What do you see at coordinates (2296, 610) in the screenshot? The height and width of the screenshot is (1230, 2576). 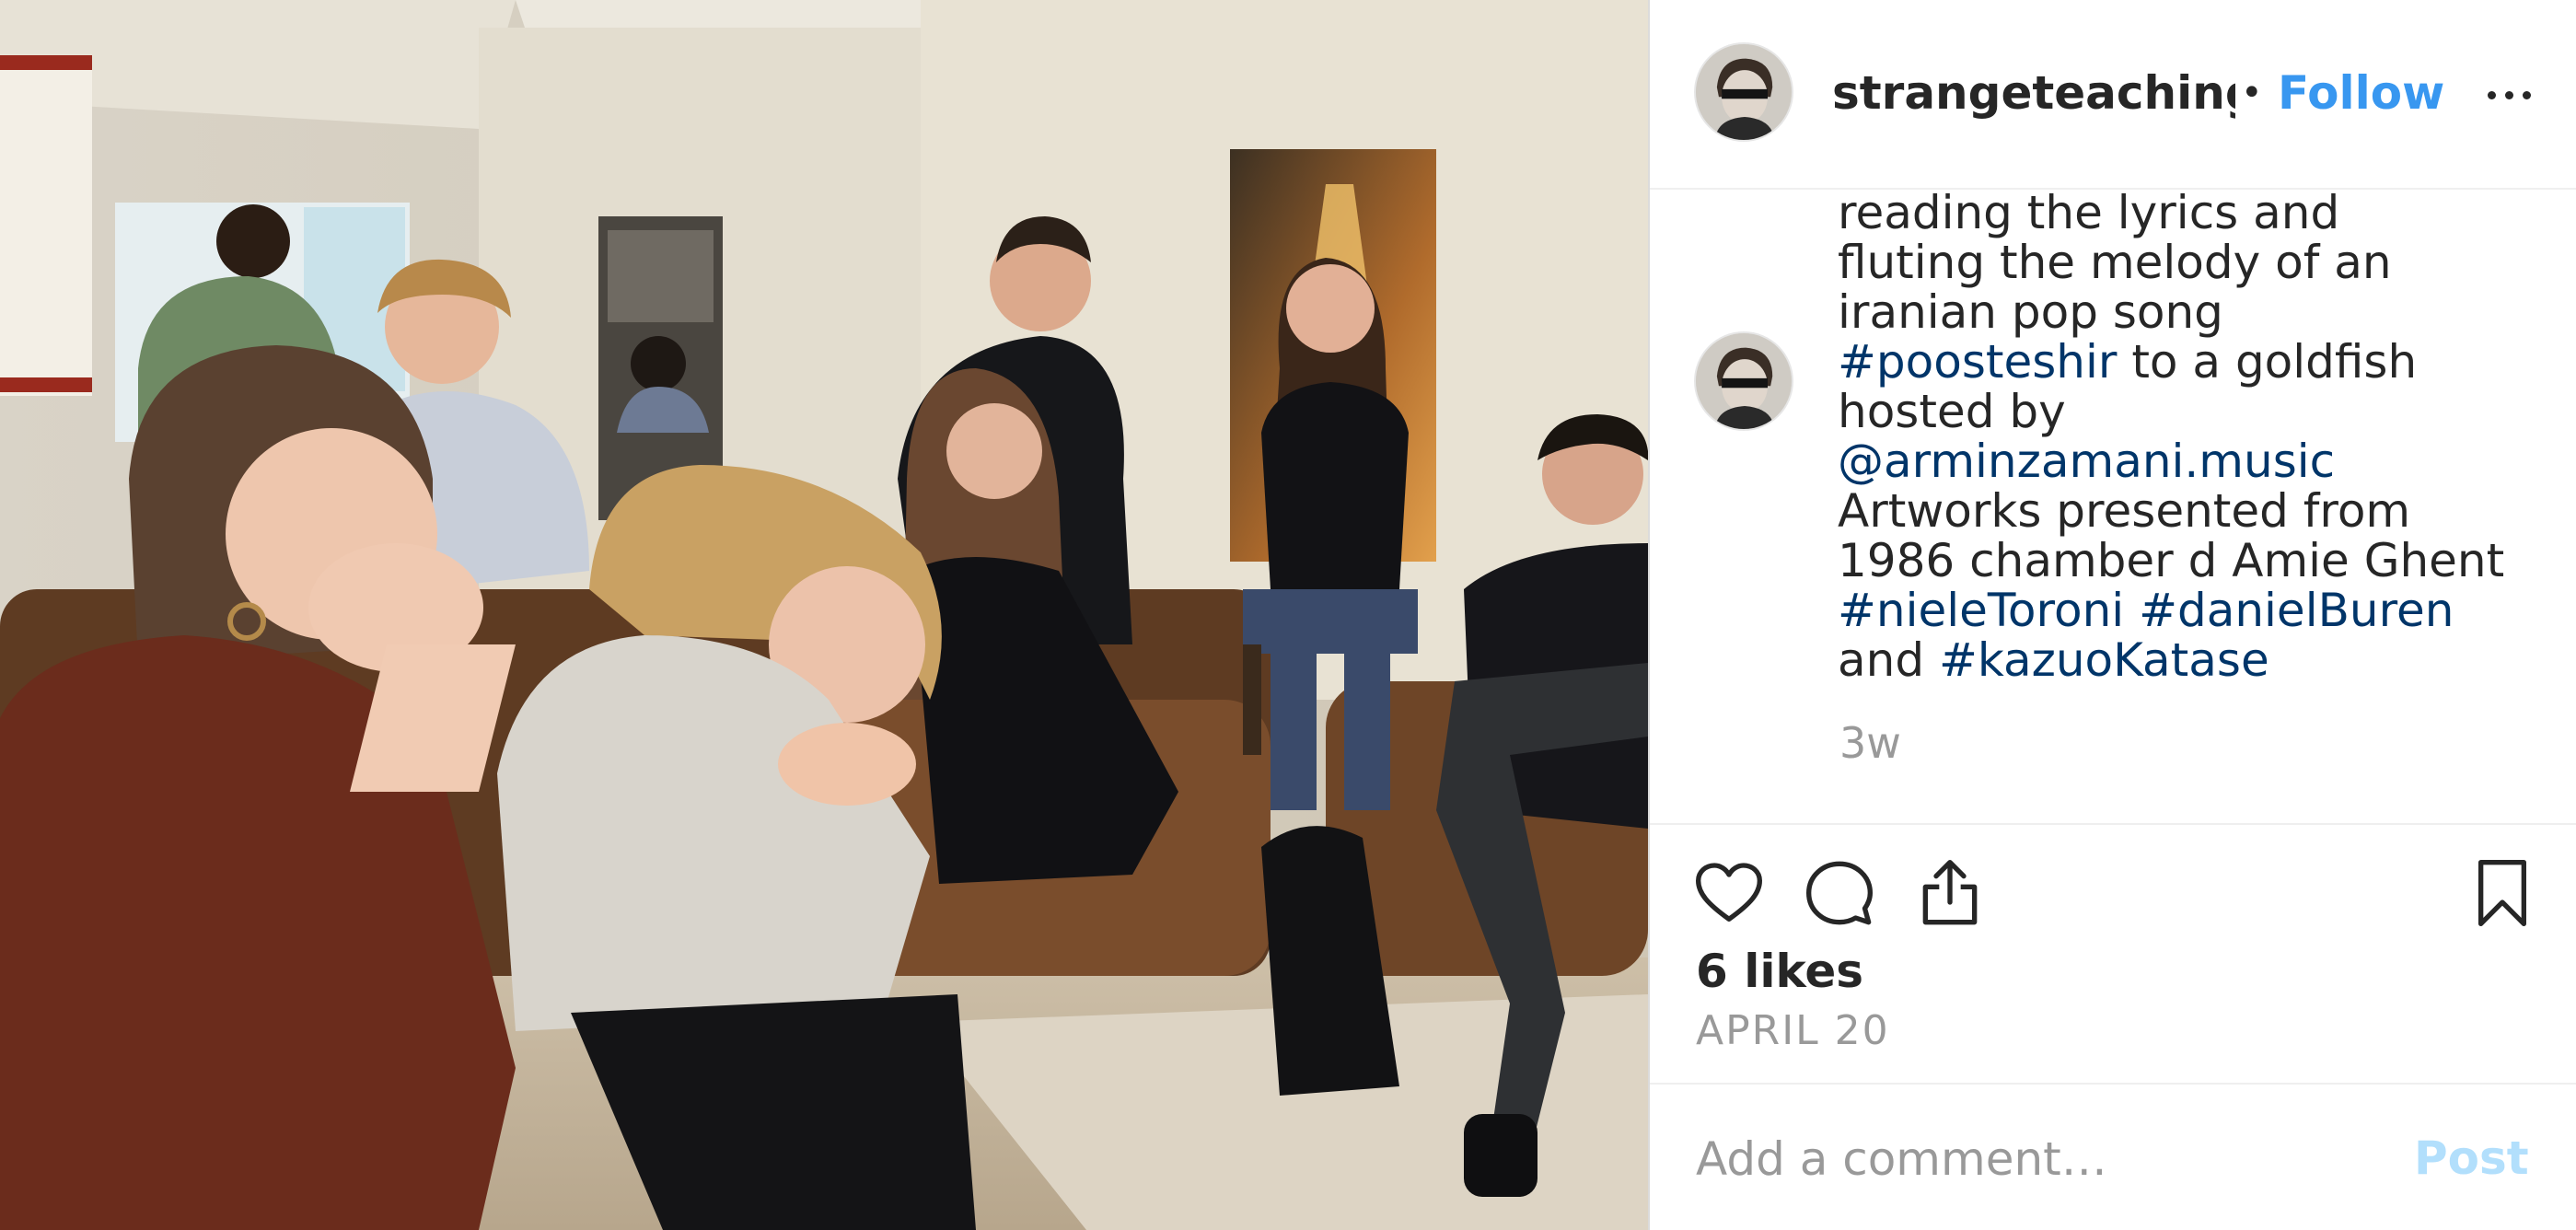 I see `hashtag-link: #danielBuren` at bounding box center [2296, 610].